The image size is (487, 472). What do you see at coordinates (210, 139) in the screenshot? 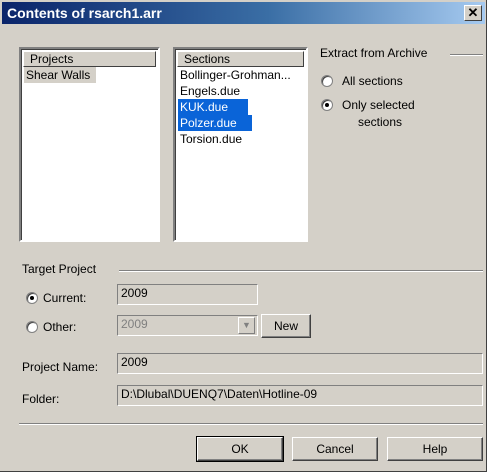
I see `section-item-torsion: Torsion.due` at bounding box center [210, 139].